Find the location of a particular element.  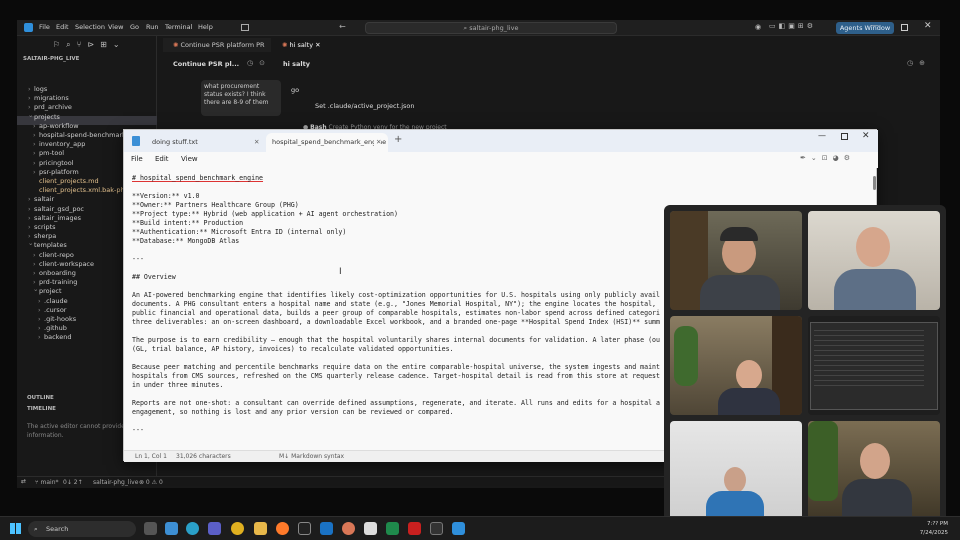

tree-item: .git-hooks is located at coordinates (57, 319).